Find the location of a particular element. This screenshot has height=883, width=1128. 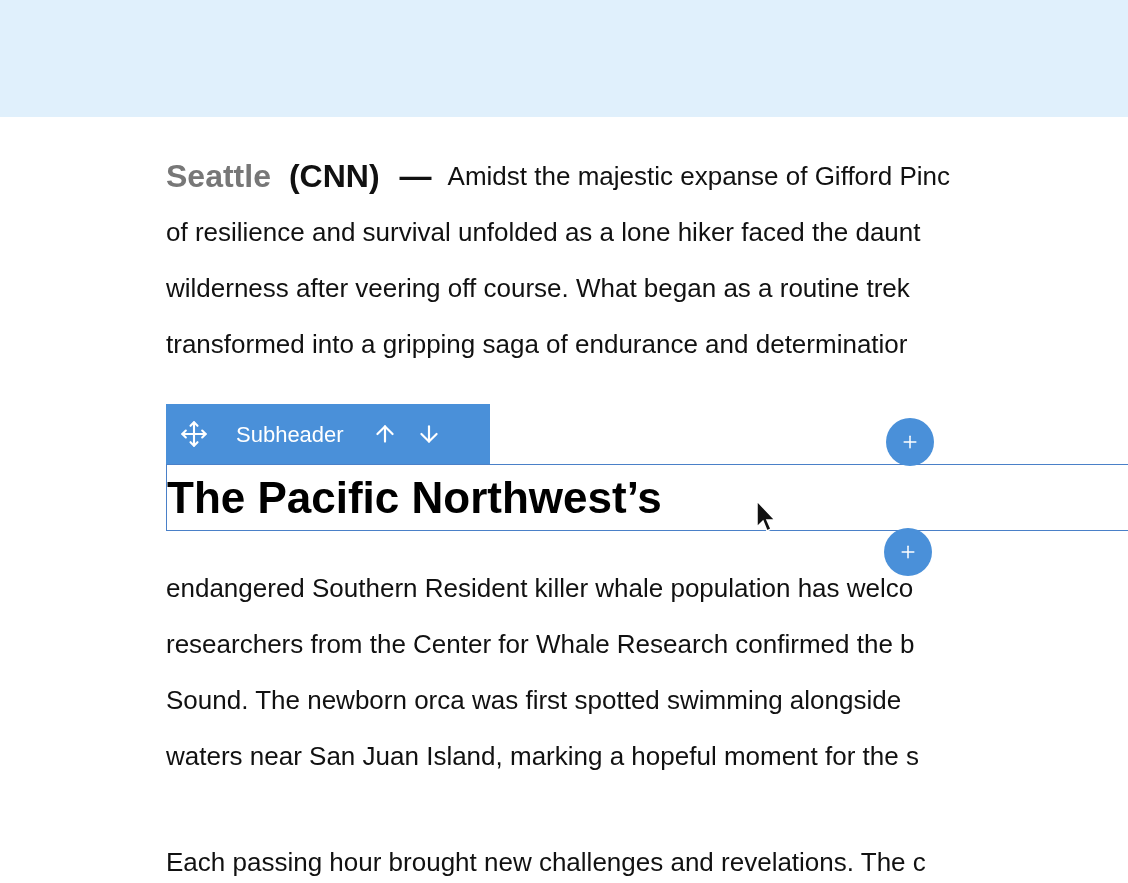

paragraph-line: wilderness after veering off course. What began as a routine trek is located at coordinates (538, 288).